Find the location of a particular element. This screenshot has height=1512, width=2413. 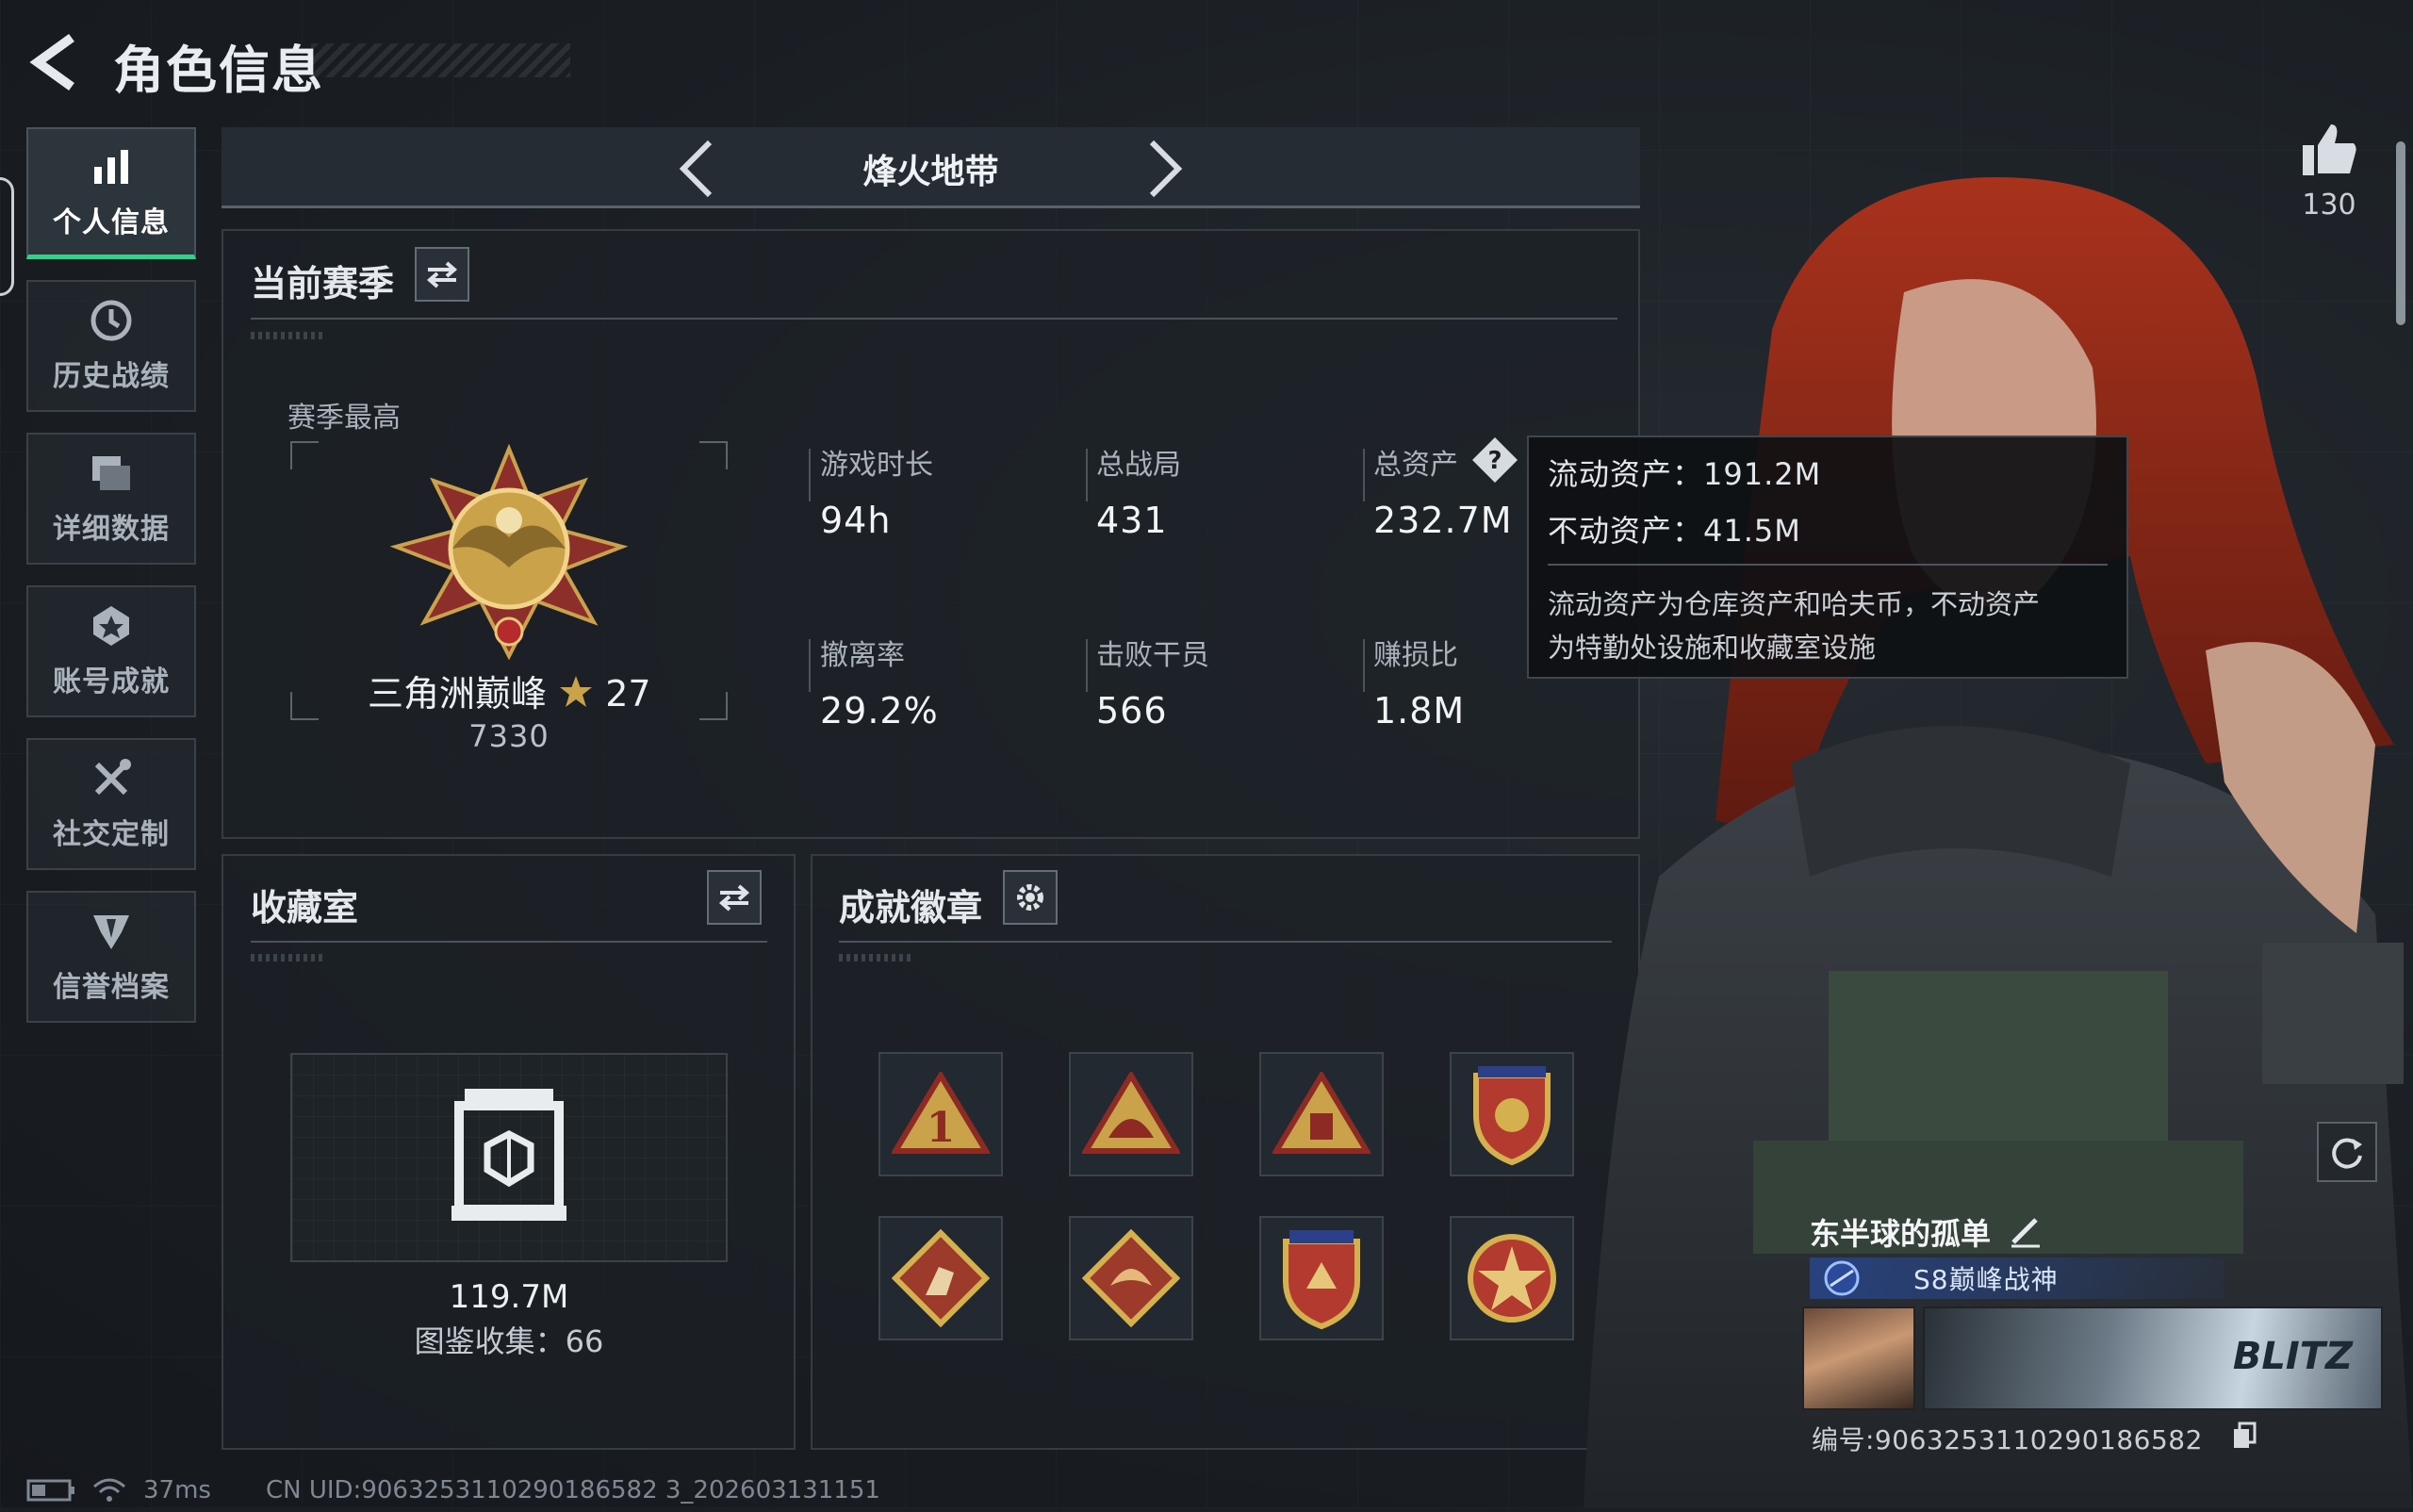

collection-title: 收藏室 is located at coordinates (305, 908).